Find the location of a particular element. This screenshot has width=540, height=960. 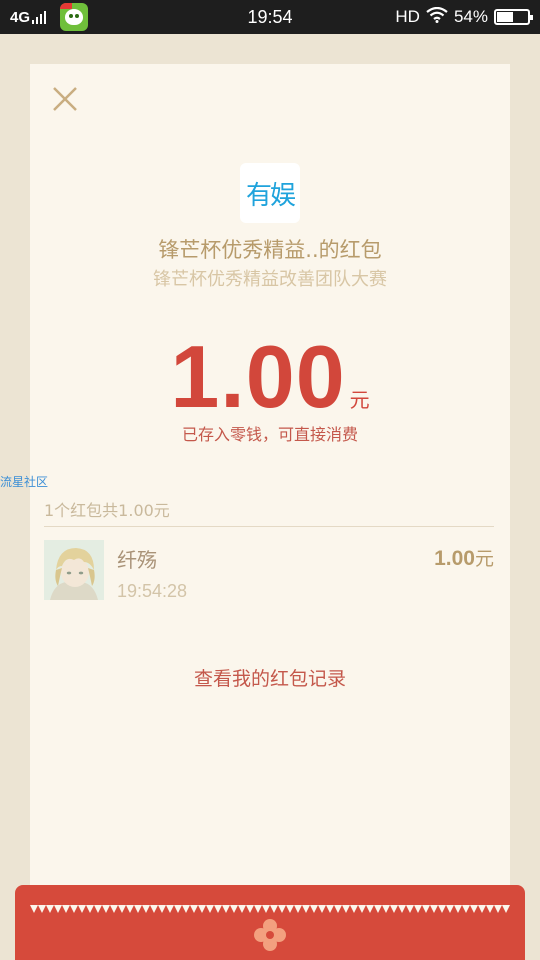

record-time: 19:54:28 is located at coordinates (152, 591).